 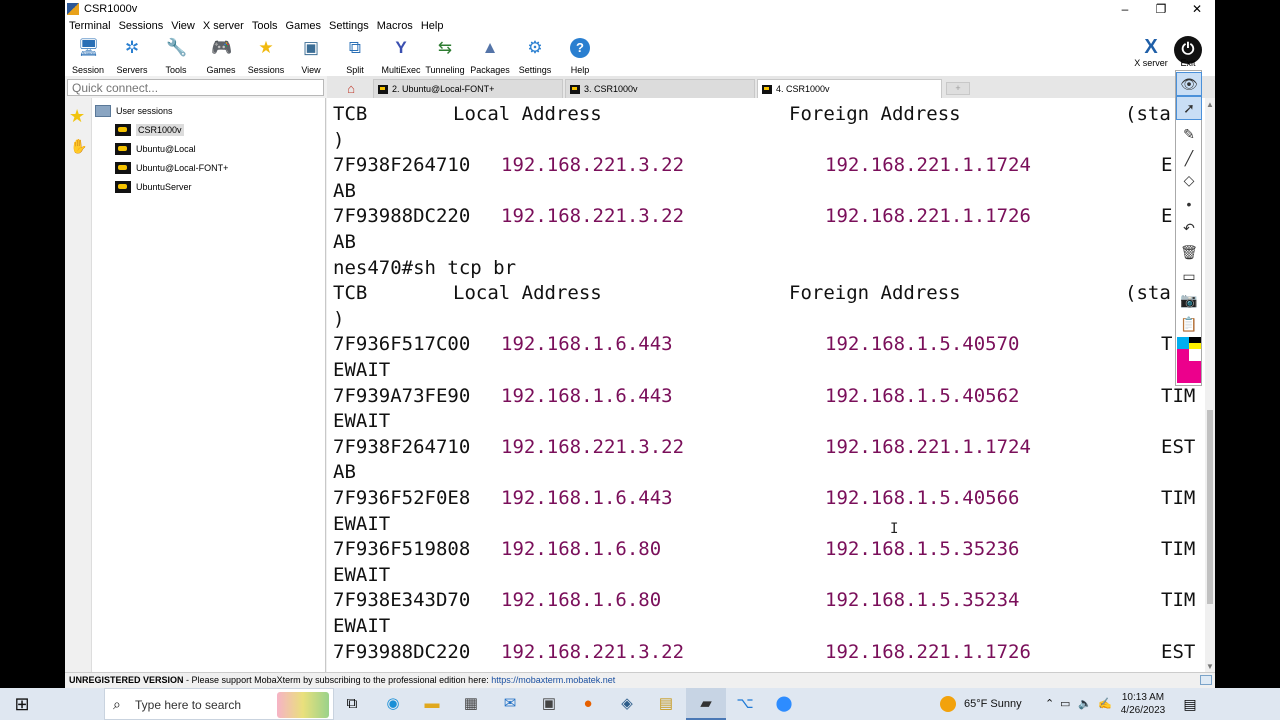 I want to click on quick-connect-bar, so click(x=196, y=87).